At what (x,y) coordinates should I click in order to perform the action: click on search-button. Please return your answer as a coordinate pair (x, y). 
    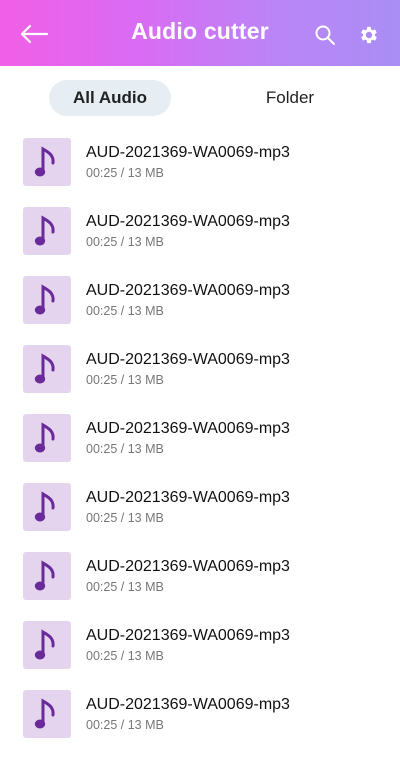
    Looking at the image, I should click on (325, 35).